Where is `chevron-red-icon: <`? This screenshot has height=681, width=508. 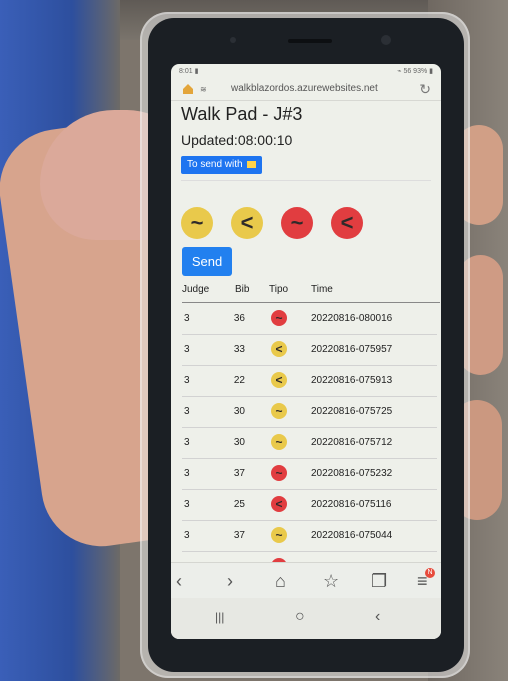 chevron-red-icon: < is located at coordinates (347, 223).